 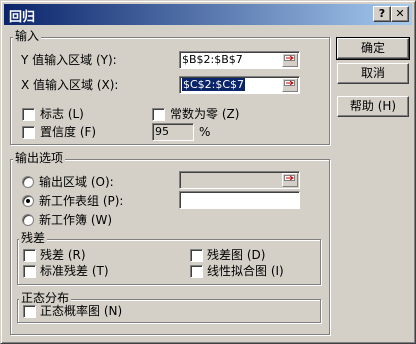 What do you see at coordinates (236, 255) in the screenshot?
I see `residual-plots-label: 残差图 (D)` at bounding box center [236, 255].